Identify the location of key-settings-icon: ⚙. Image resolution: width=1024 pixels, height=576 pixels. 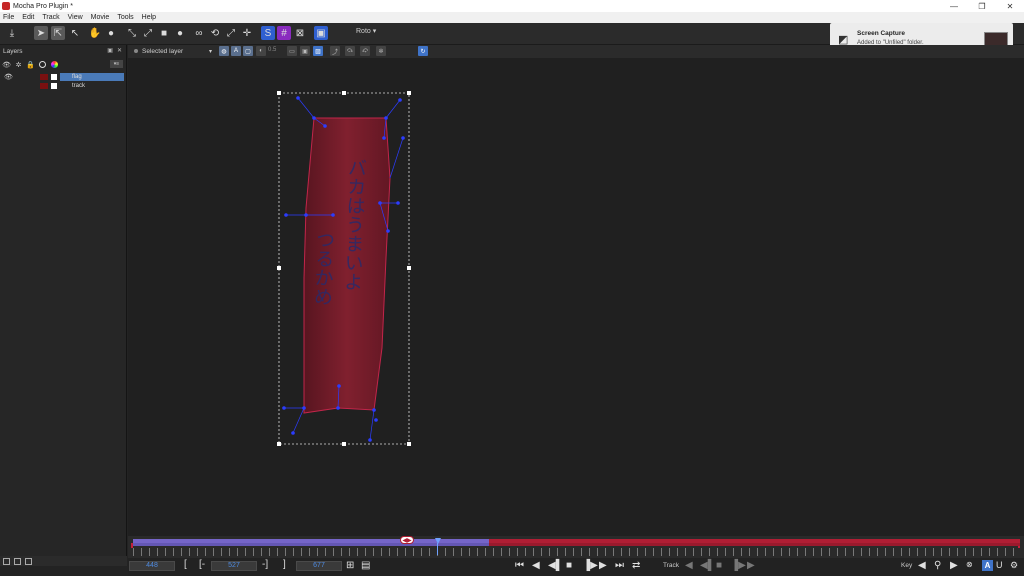
(1014, 565).